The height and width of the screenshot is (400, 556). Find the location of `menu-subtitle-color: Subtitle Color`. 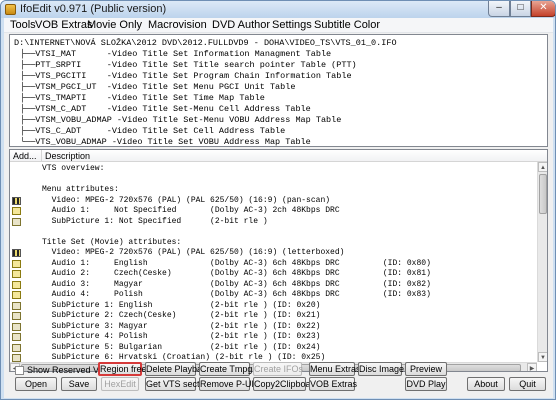

menu-subtitle-color: Subtitle Color is located at coordinates (347, 25).